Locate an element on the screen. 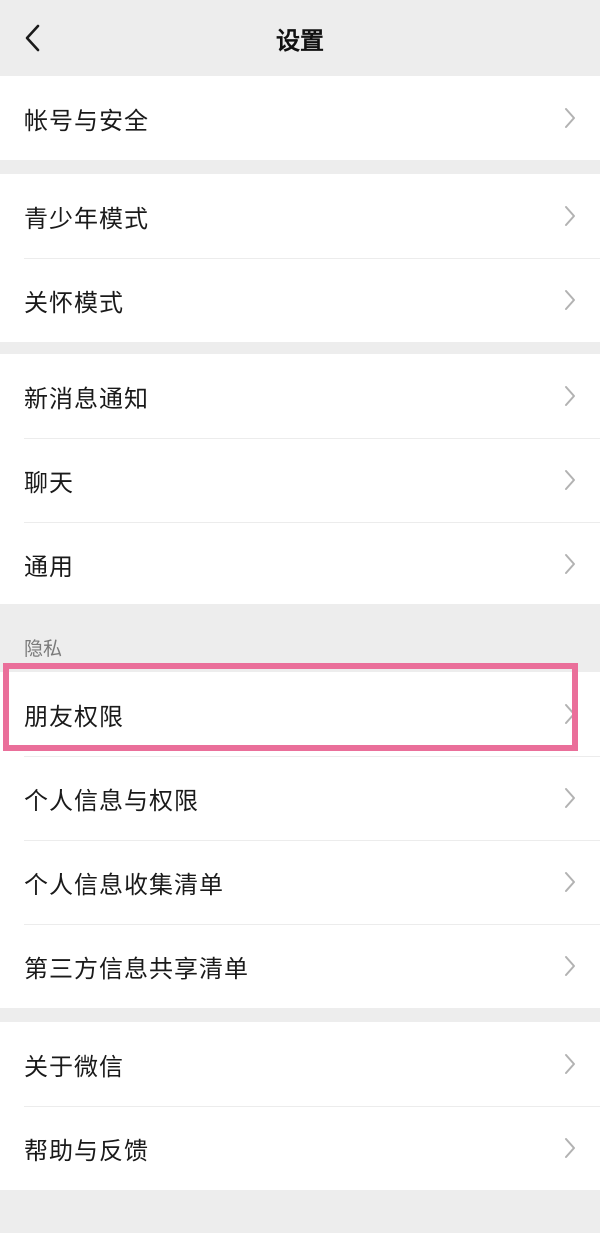  settings-group-account: 帐号与安全 is located at coordinates (300, 118).